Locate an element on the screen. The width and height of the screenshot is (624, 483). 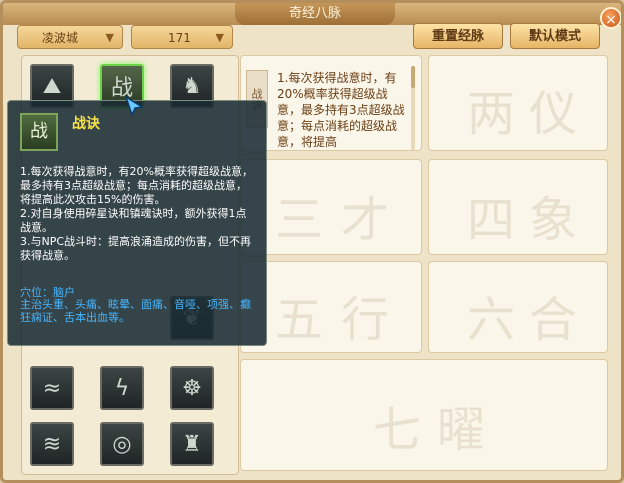
ghost-char: 合 is located at coordinates (553, 320).